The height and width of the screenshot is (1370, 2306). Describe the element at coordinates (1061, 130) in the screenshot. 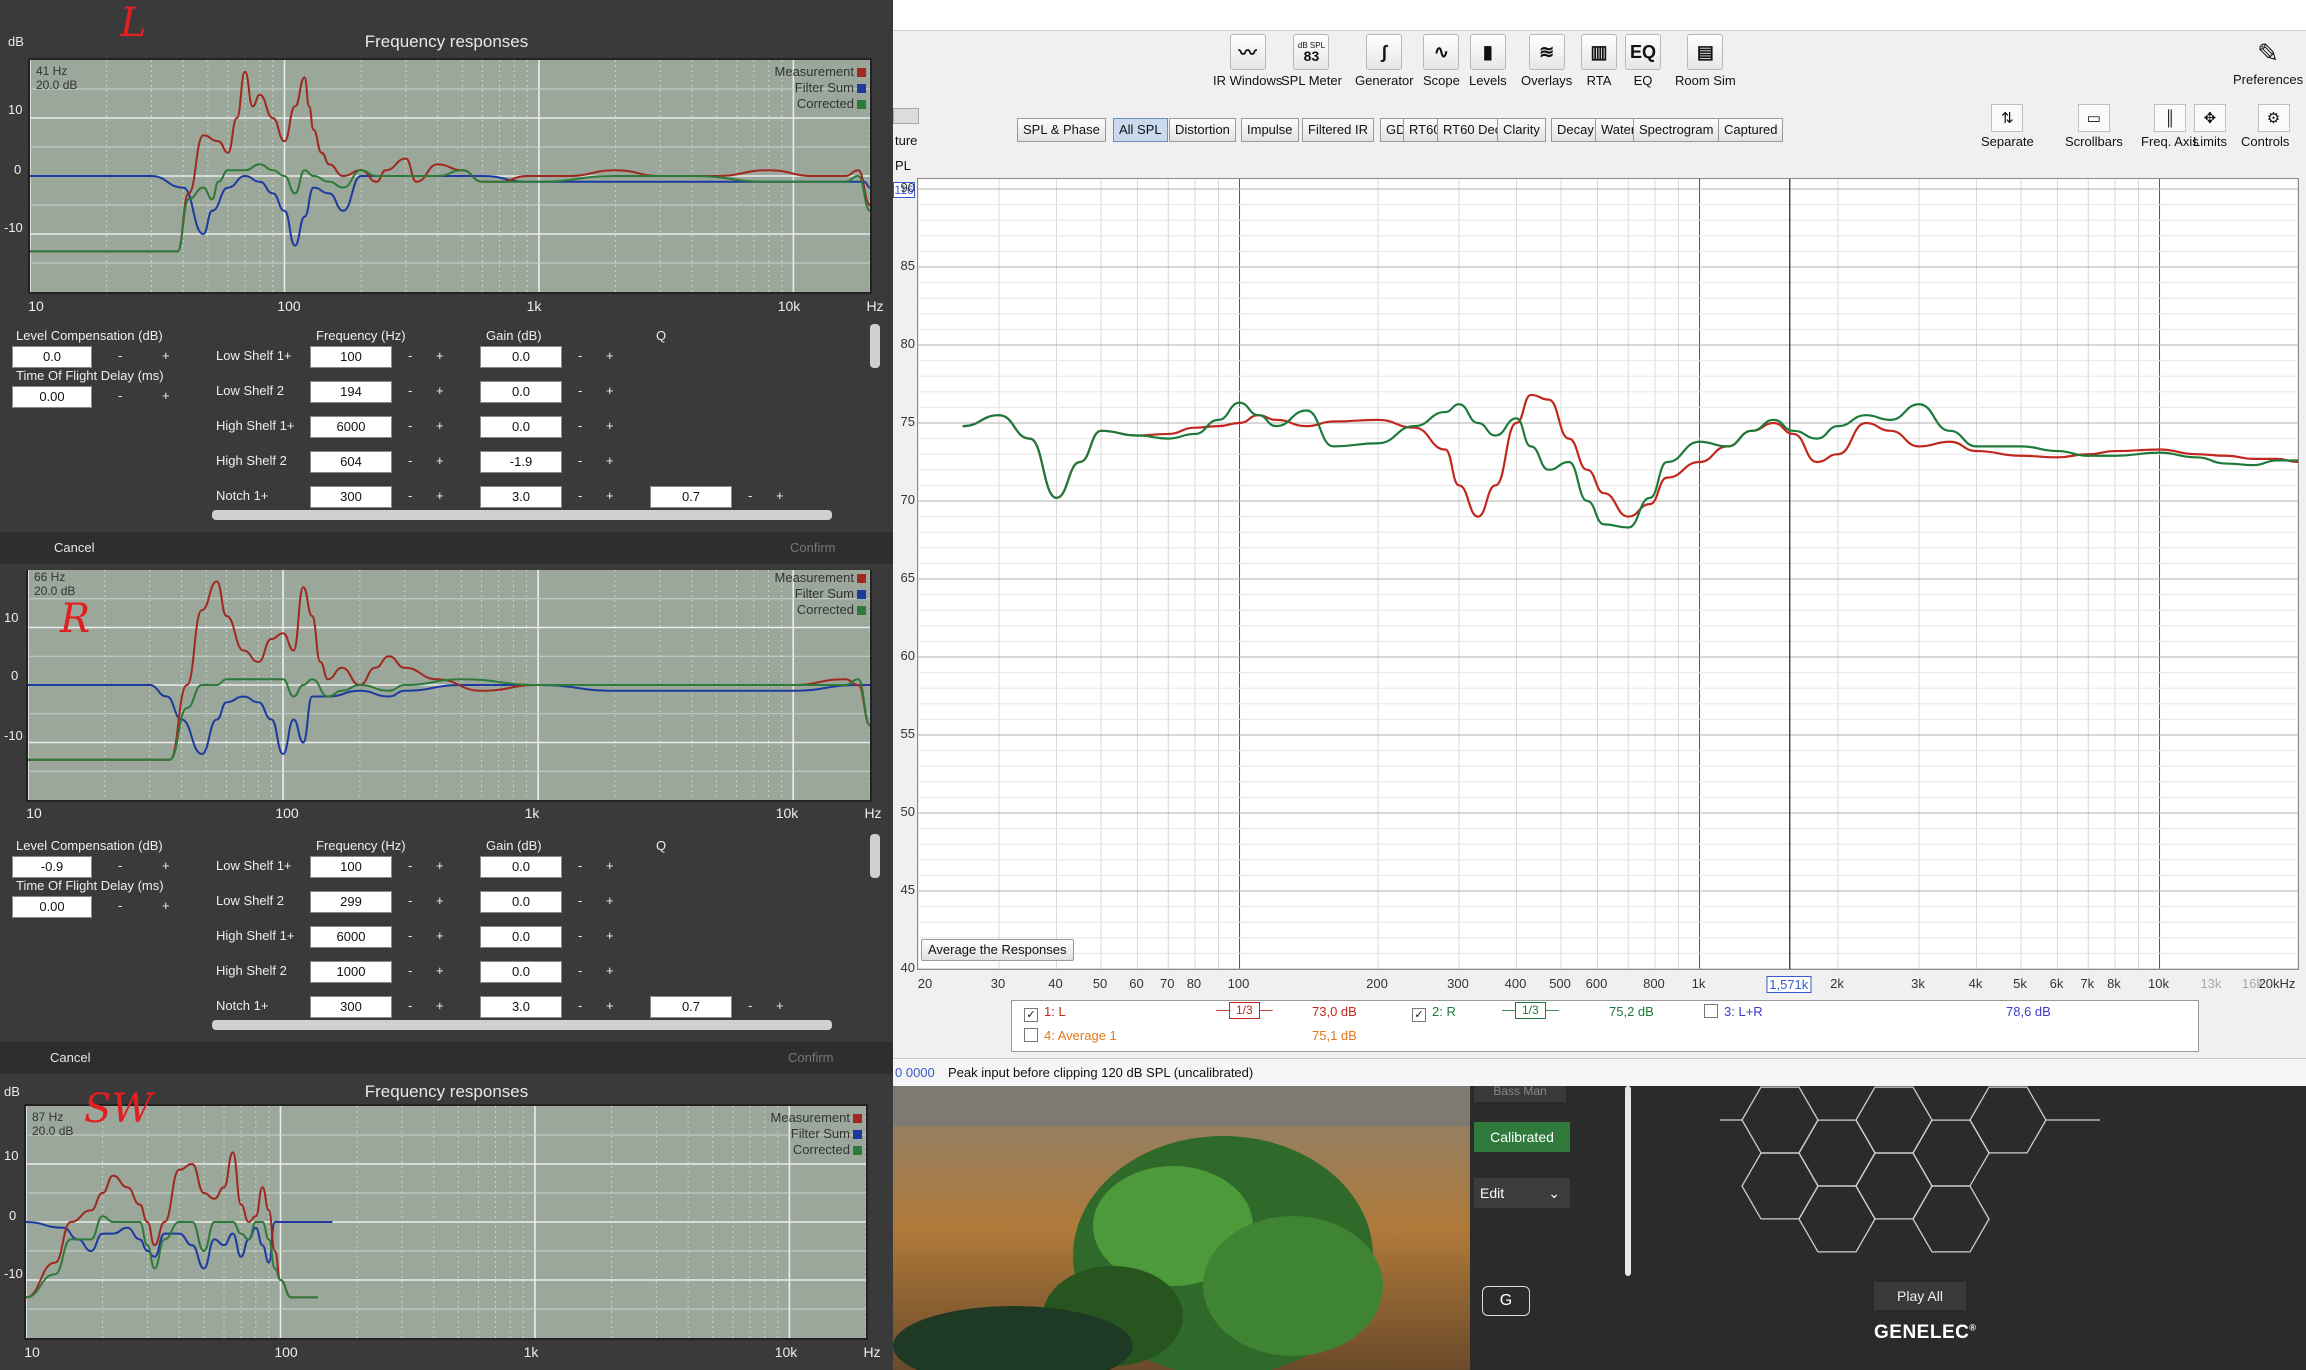

I see `tab-spl-phase: SPL & Phase` at that location.